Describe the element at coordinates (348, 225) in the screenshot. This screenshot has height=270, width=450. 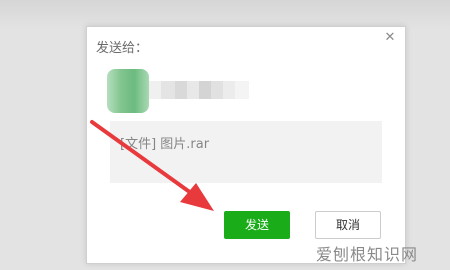
I see `cancel-button: 取消` at that location.